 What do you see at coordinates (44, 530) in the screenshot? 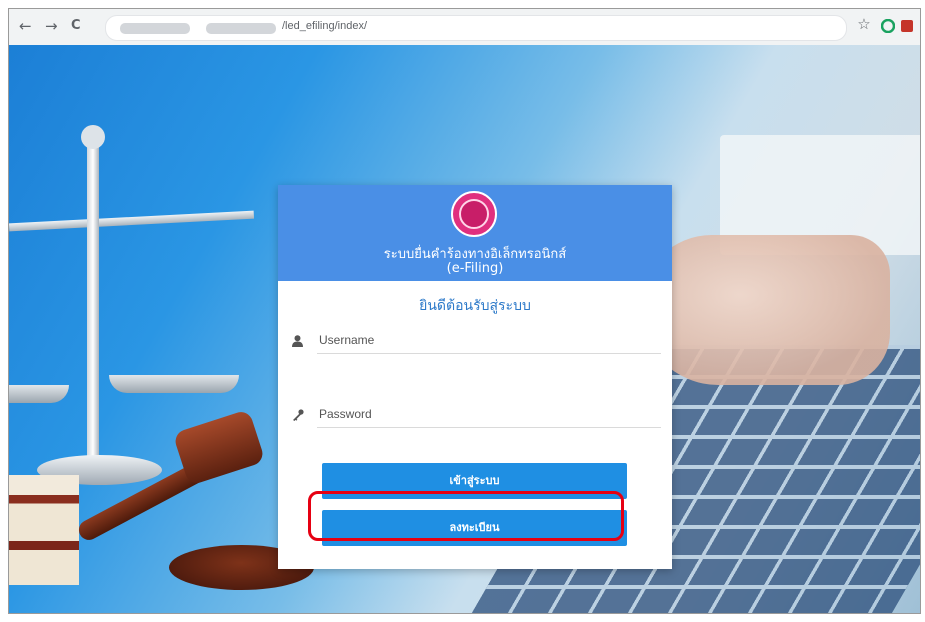
I see `books-image` at bounding box center [44, 530].